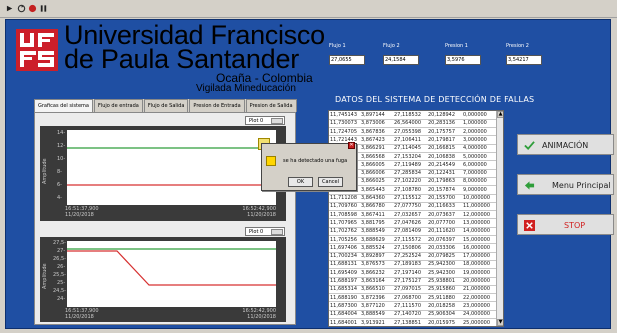 The image size is (617, 333). What do you see at coordinates (43, 8) in the screenshot?
I see `pause-icon` at bounding box center [43, 8].